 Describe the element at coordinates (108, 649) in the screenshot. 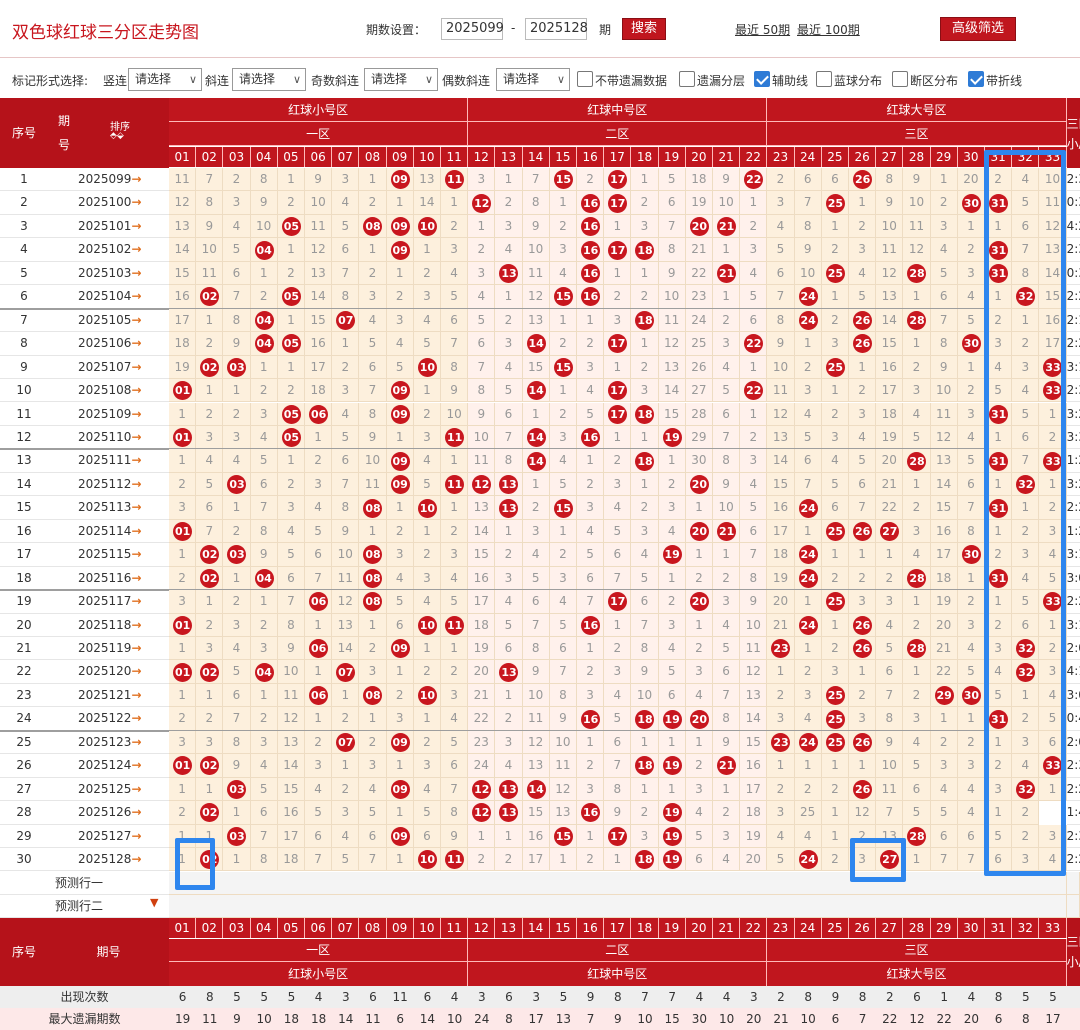

I see `row-period: 2025119→` at that location.